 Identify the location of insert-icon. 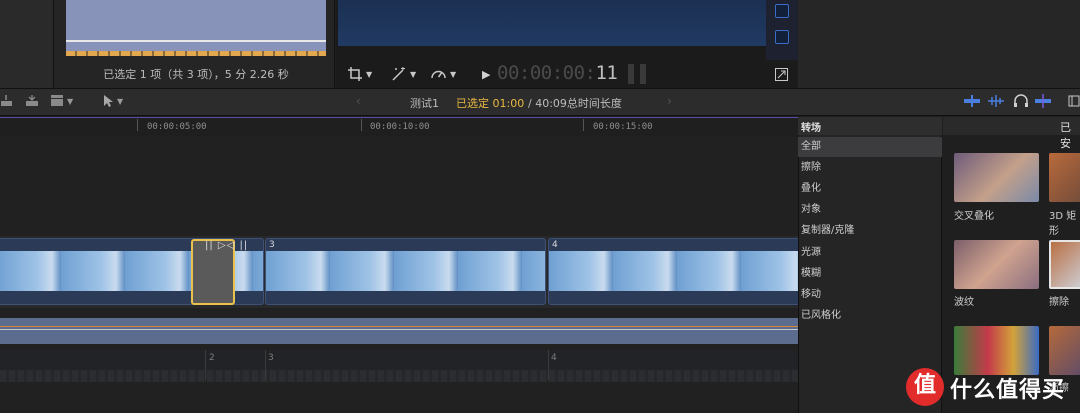
(32, 100).